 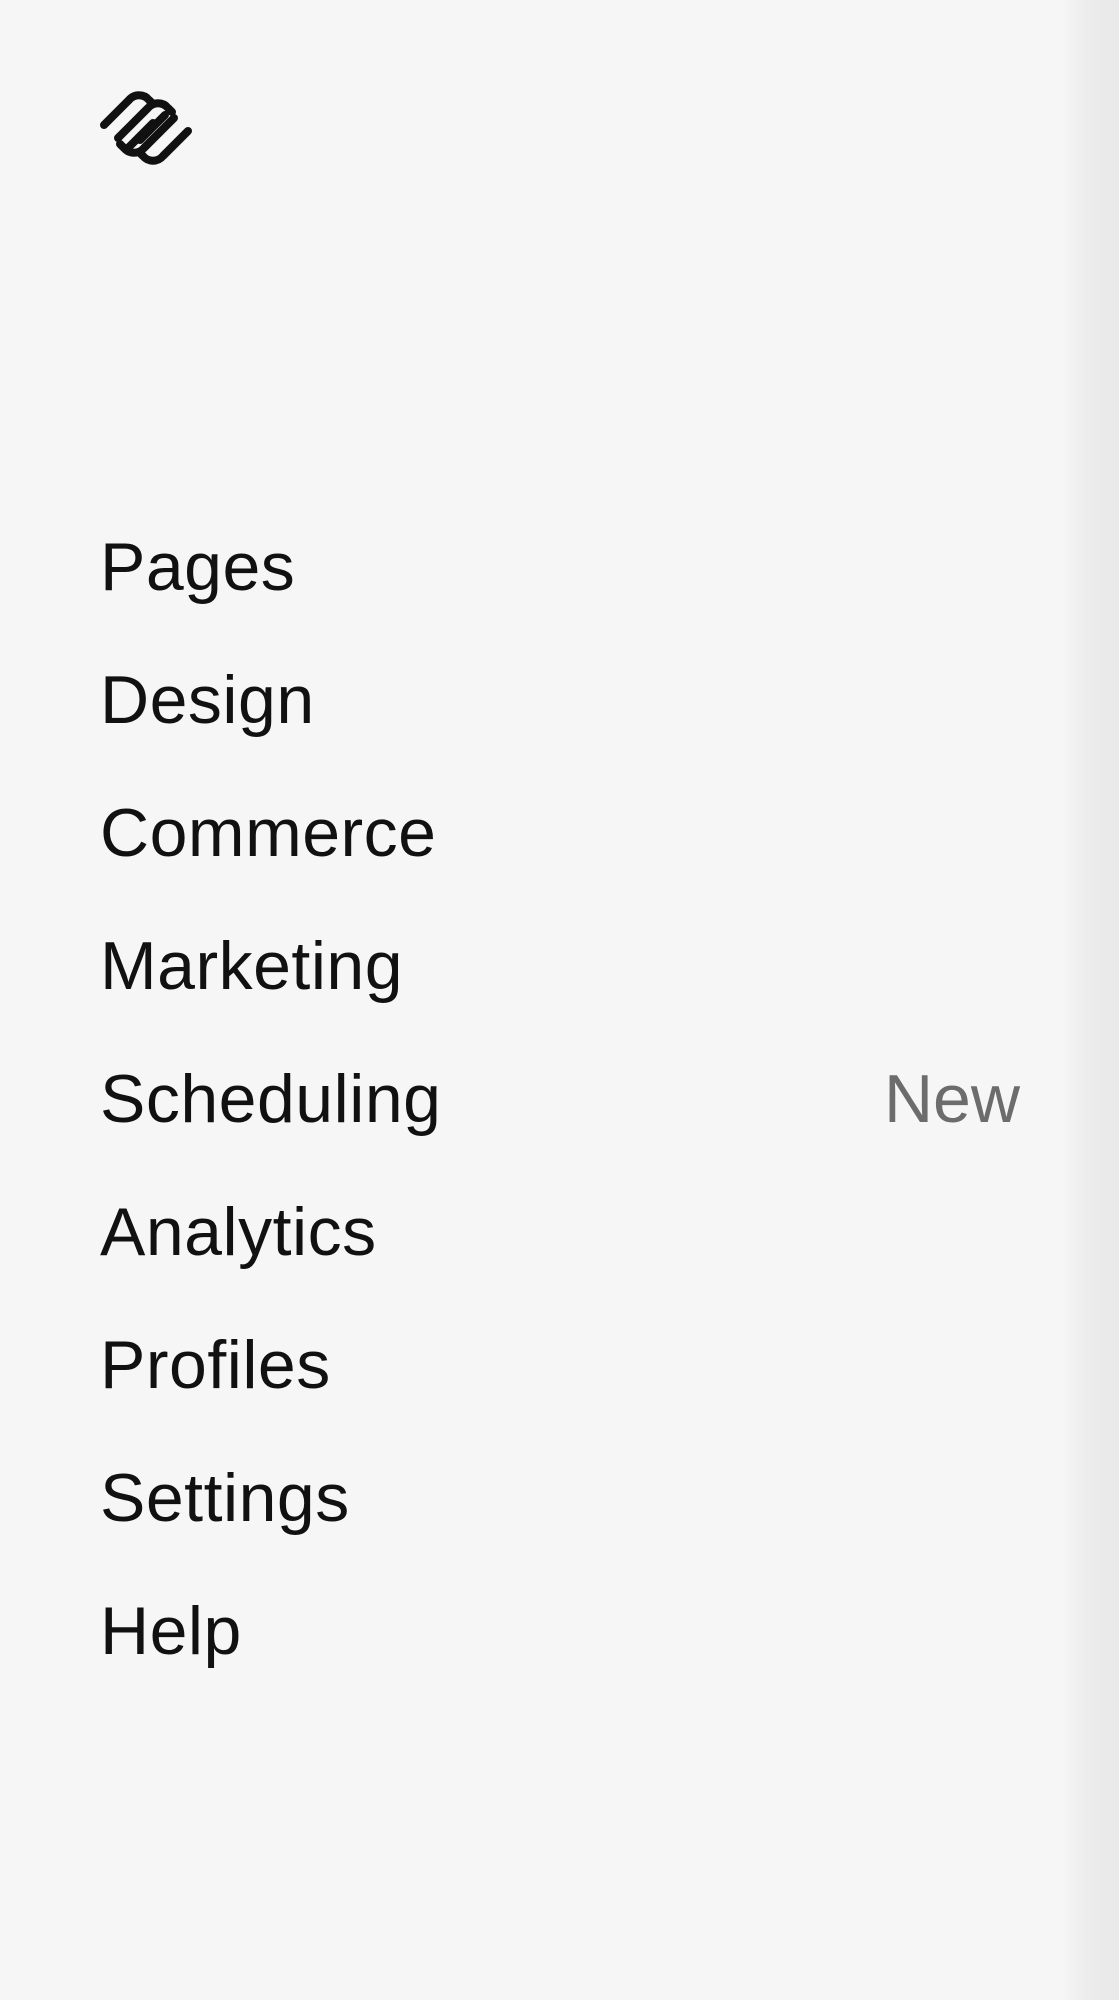 I want to click on nav-item-label: Marketing, so click(x=252, y=965).